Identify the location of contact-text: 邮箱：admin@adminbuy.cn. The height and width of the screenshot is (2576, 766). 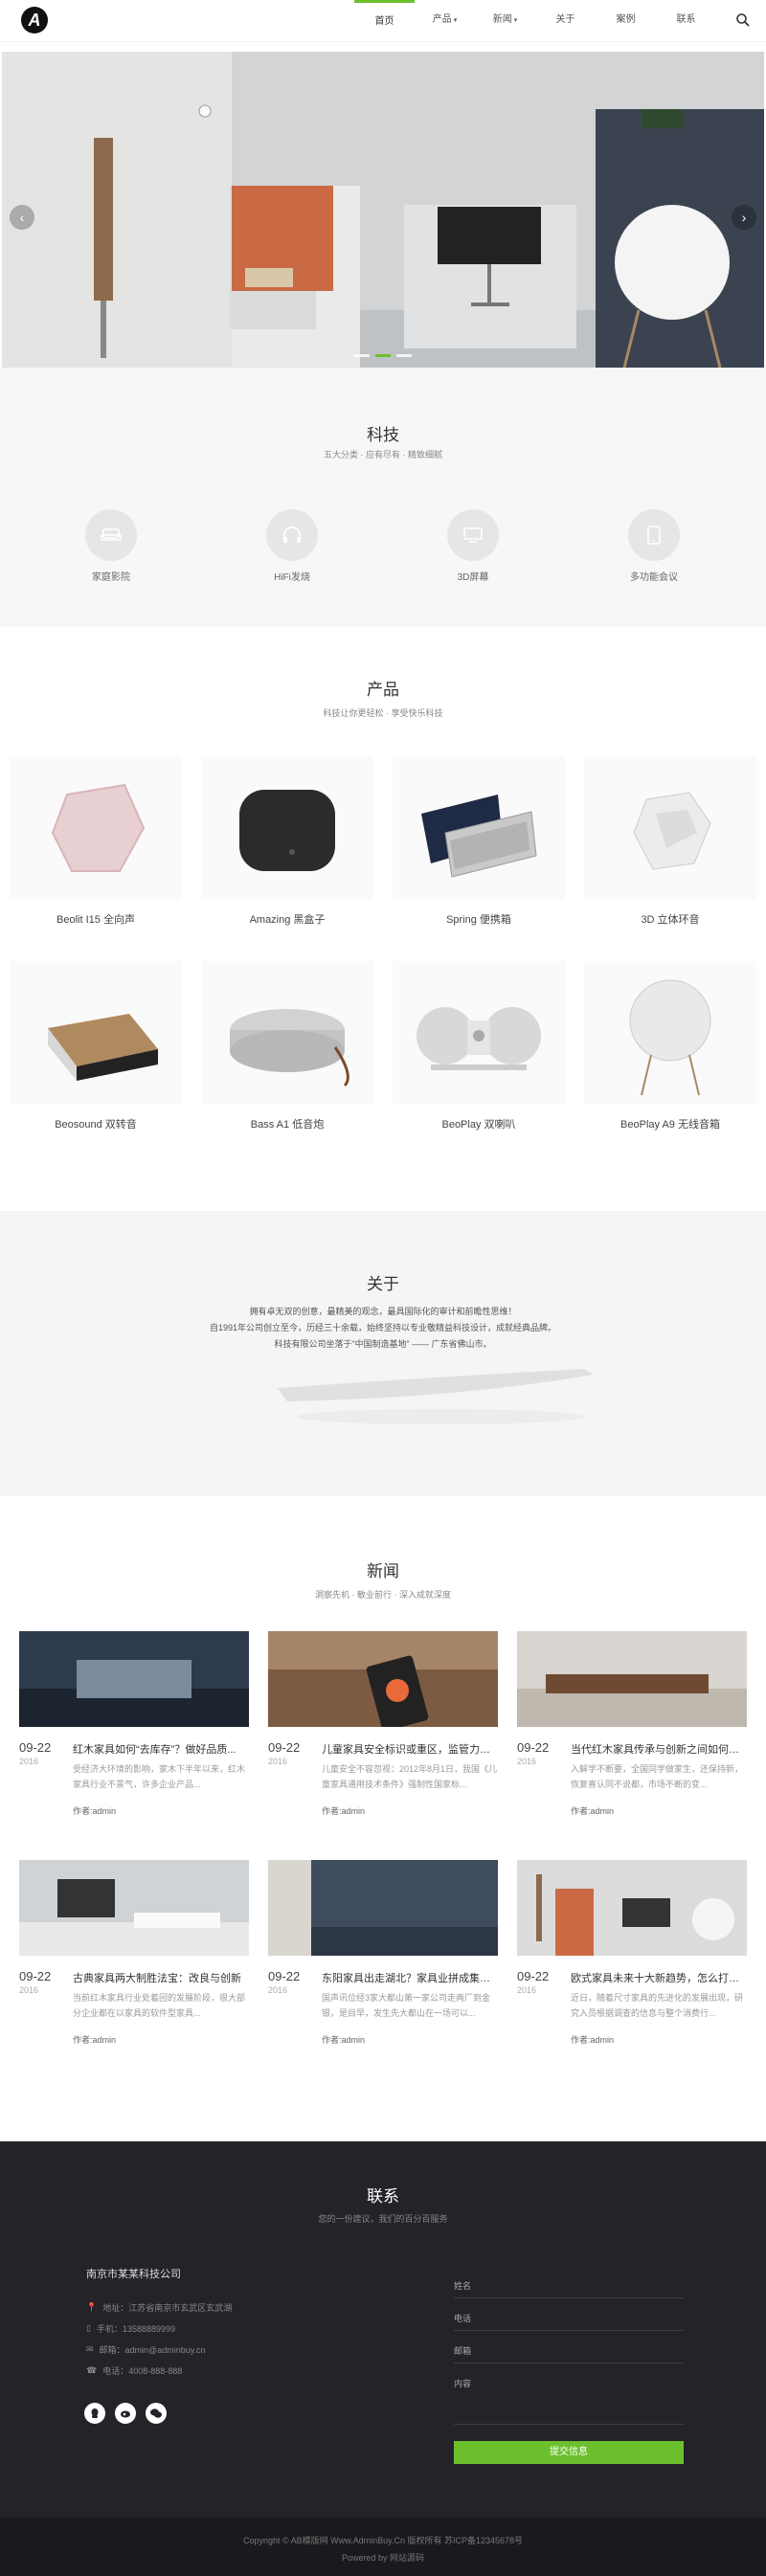
(153, 2350).